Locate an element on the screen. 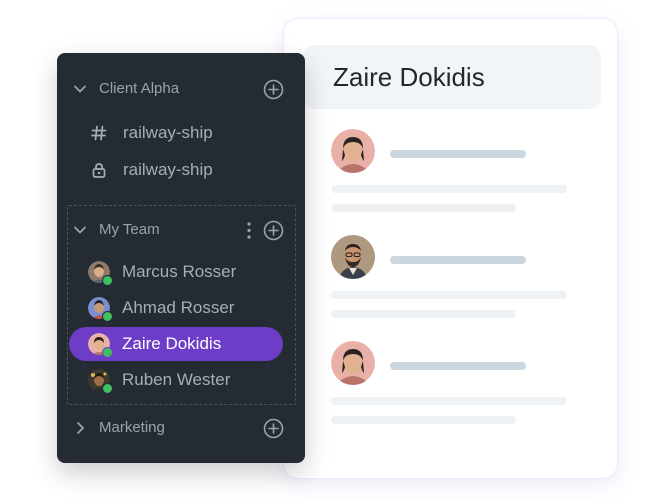 The height and width of the screenshot is (500, 672). member-item: Ruben Wester is located at coordinates (176, 380).